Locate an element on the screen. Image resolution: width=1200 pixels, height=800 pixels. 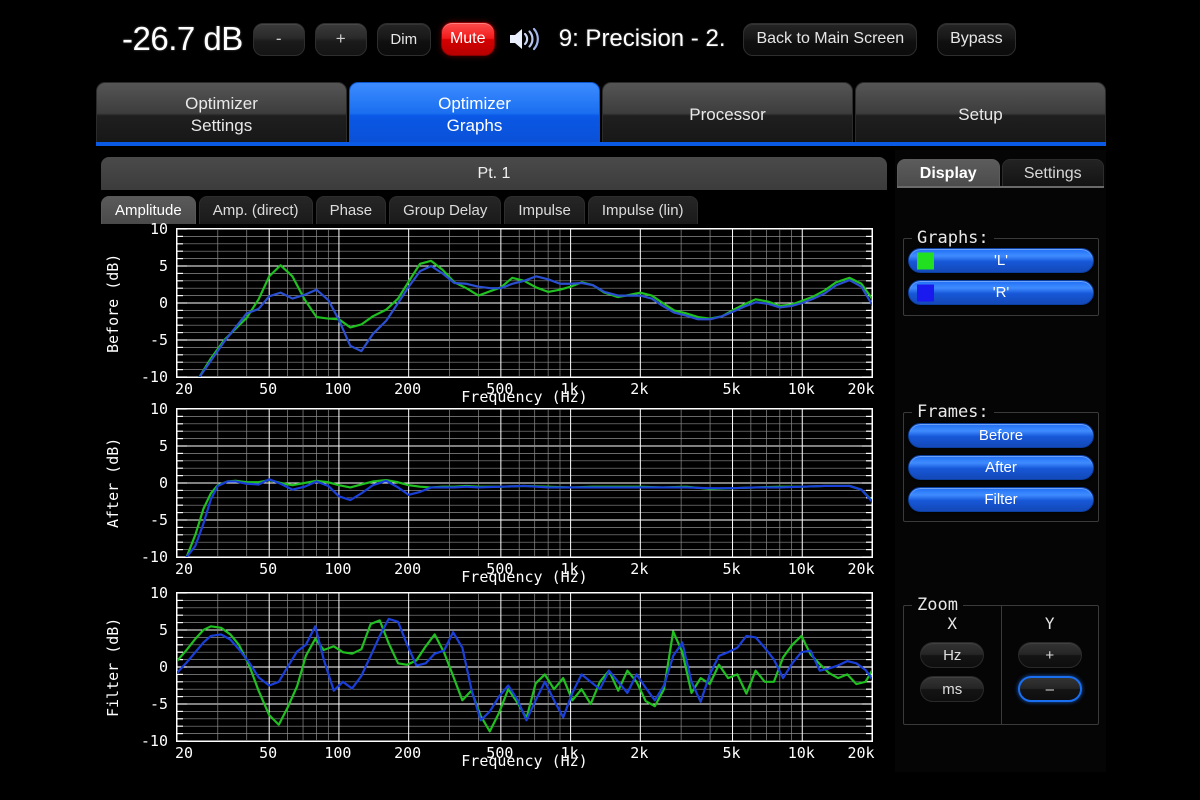
mute-button: Mute is located at coordinates (467, 39).